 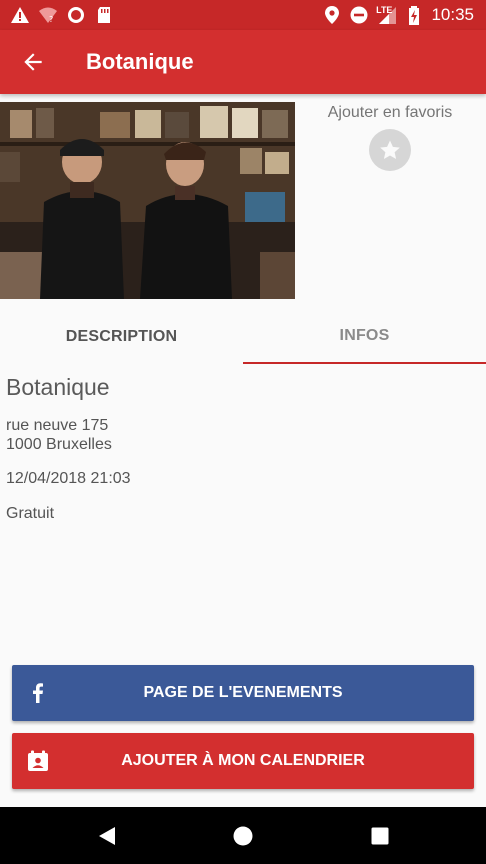 What do you see at coordinates (30, 513) in the screenshot?
I see `event-price: Gratuit` at bounding box center [30, 513].